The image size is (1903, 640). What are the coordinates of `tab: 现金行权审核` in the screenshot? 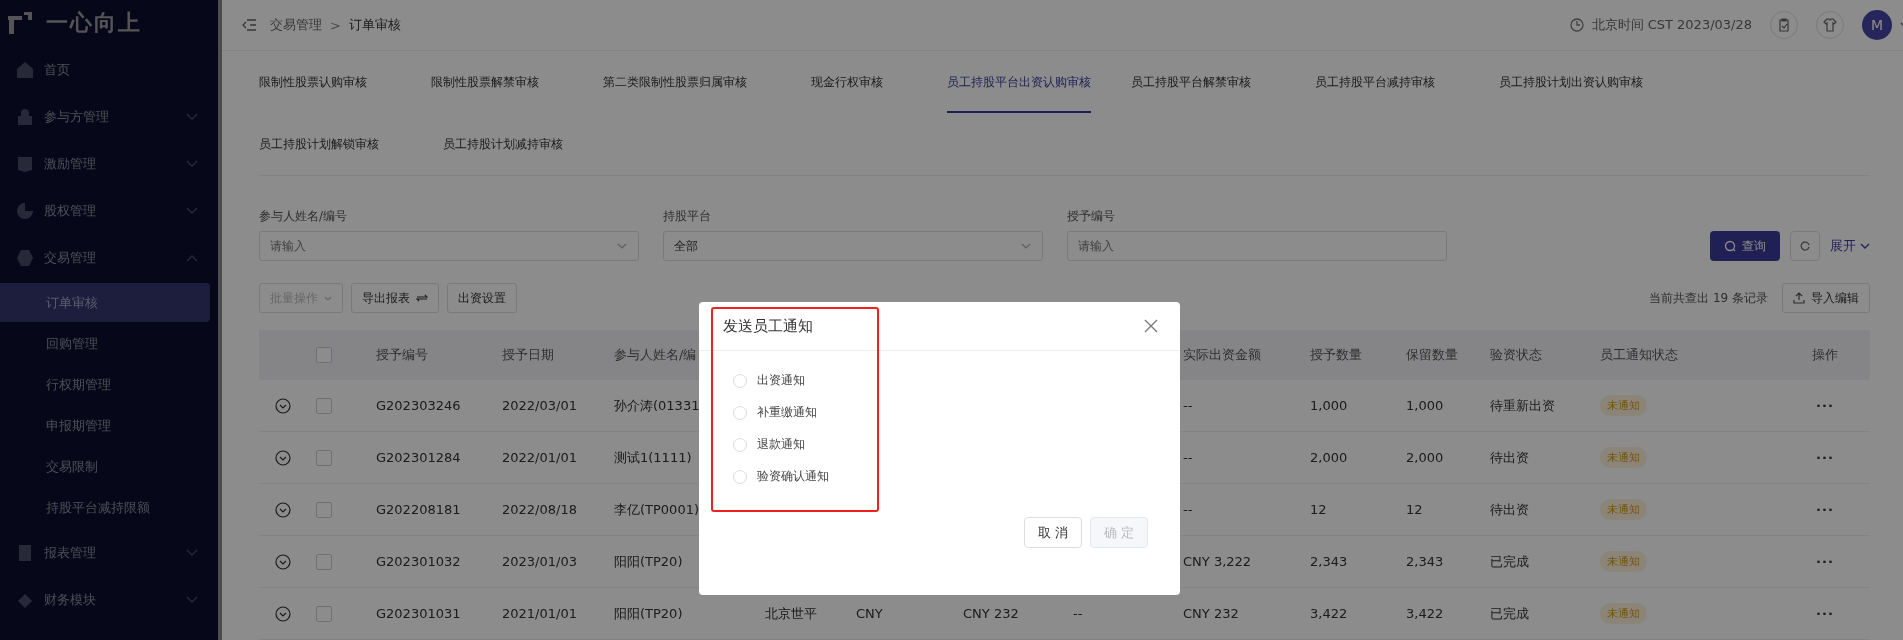 It's located at (859, 82).